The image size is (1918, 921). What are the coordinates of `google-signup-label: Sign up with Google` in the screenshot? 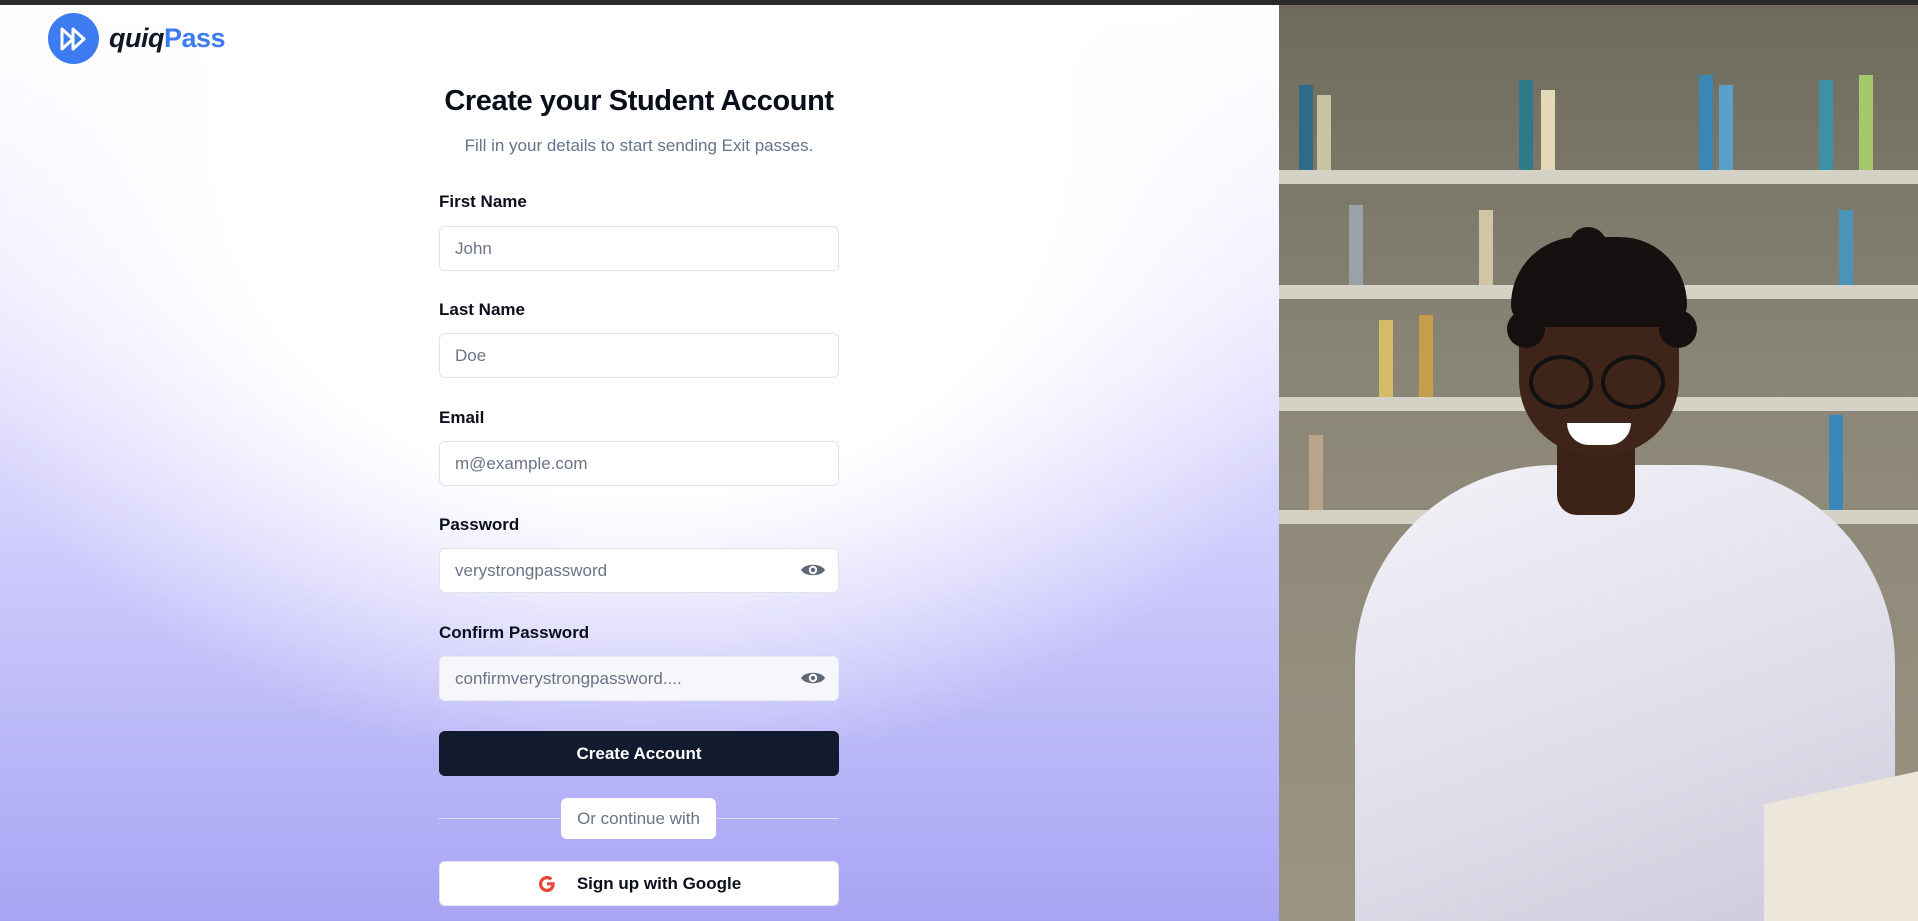 It's located at (659, 883).